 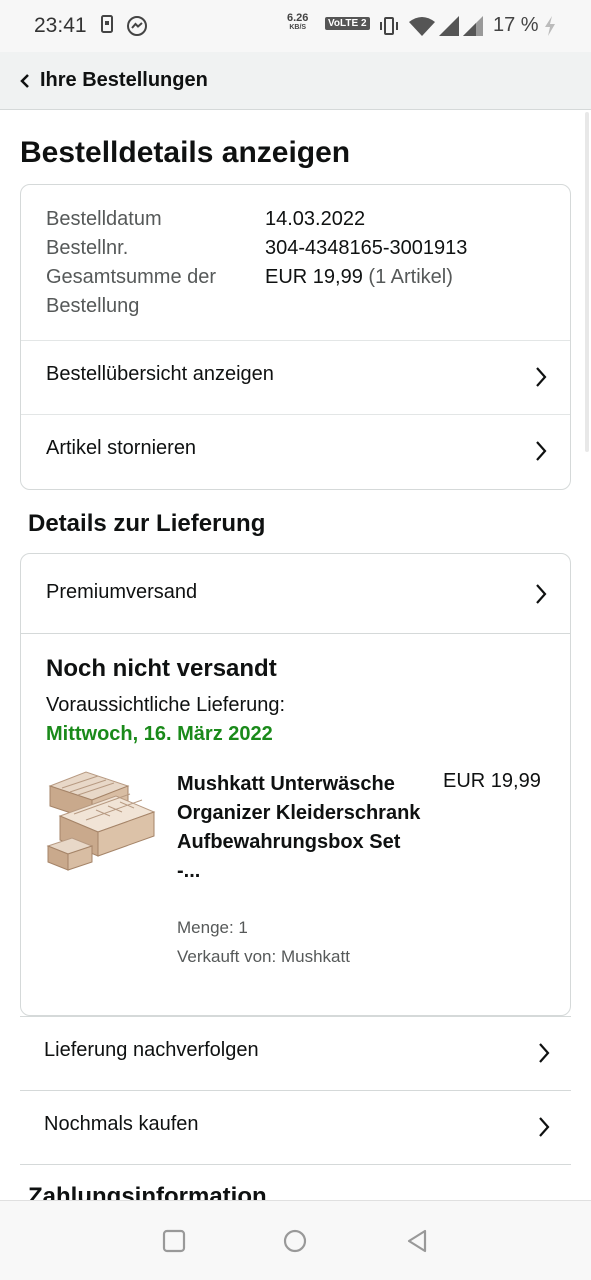 I want to click on order-date-value: 14.03.2022, so click(x=315, y=219).